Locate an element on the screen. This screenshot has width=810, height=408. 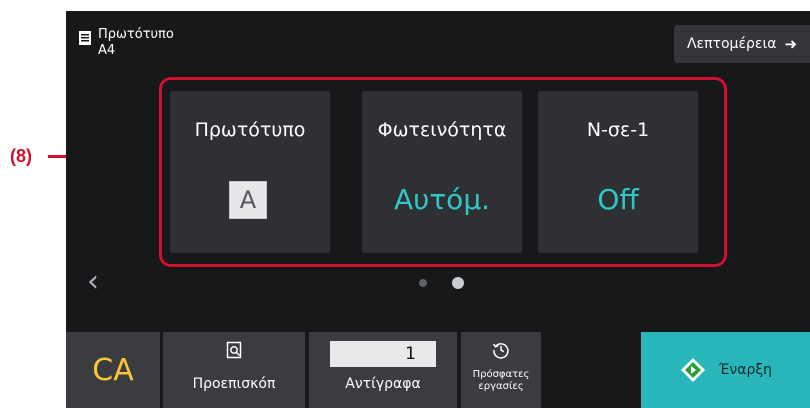
preview-magnifier-icon is located at coordinates (234, 350).